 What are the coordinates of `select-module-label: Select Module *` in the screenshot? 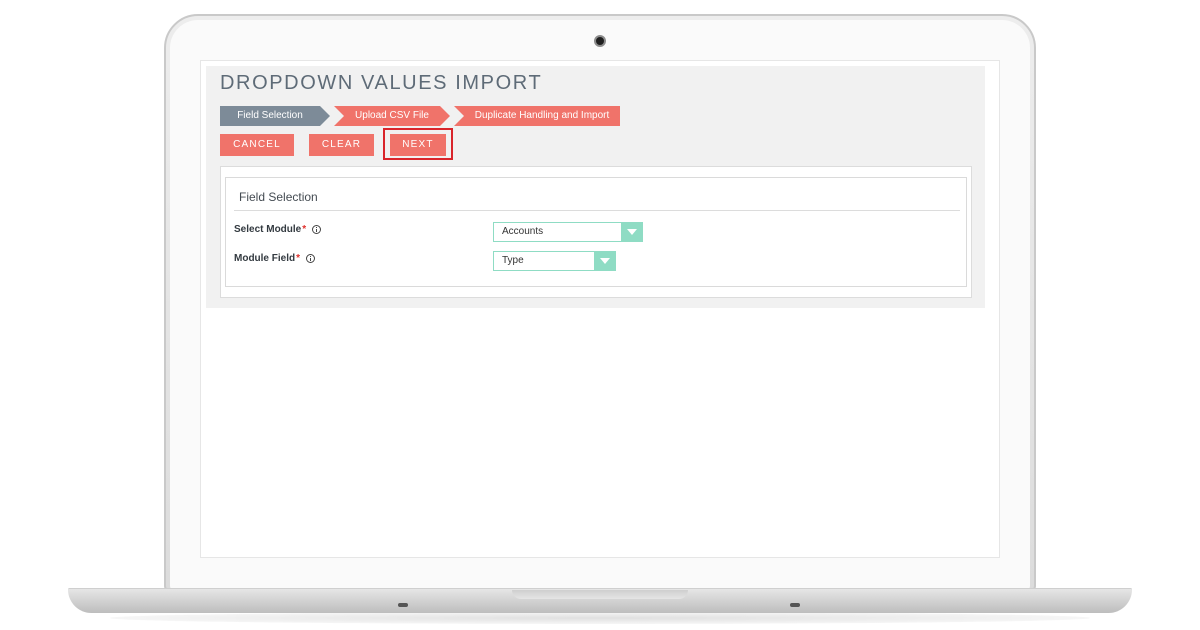 It's located at (278, 229).